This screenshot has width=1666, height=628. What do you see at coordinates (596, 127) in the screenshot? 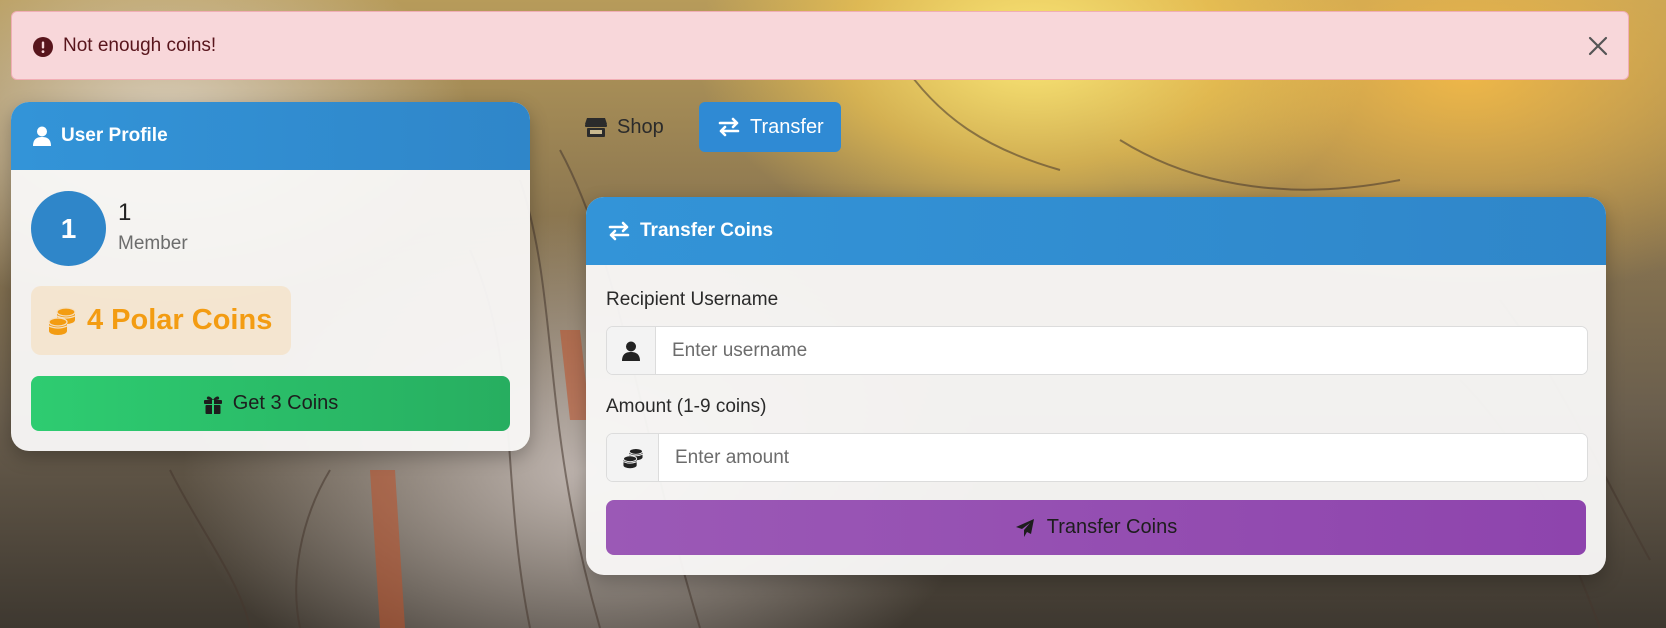
I see `store-icon` at bounding box center [596, 127].